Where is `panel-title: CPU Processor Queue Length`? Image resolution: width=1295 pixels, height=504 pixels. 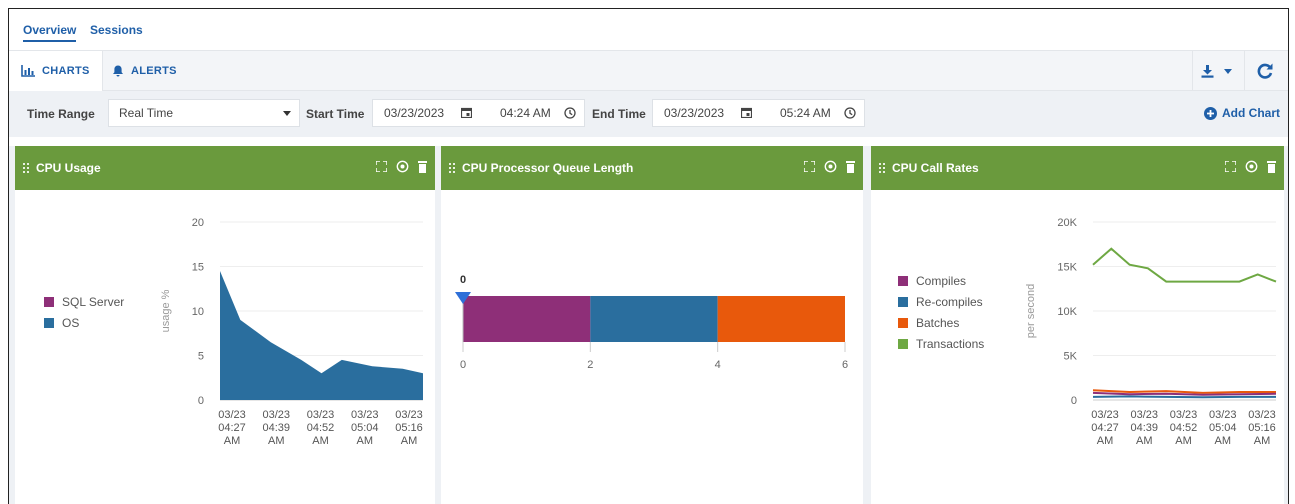 panel-title: CPU Processor Queue Length is located at coordinates (548, 168).